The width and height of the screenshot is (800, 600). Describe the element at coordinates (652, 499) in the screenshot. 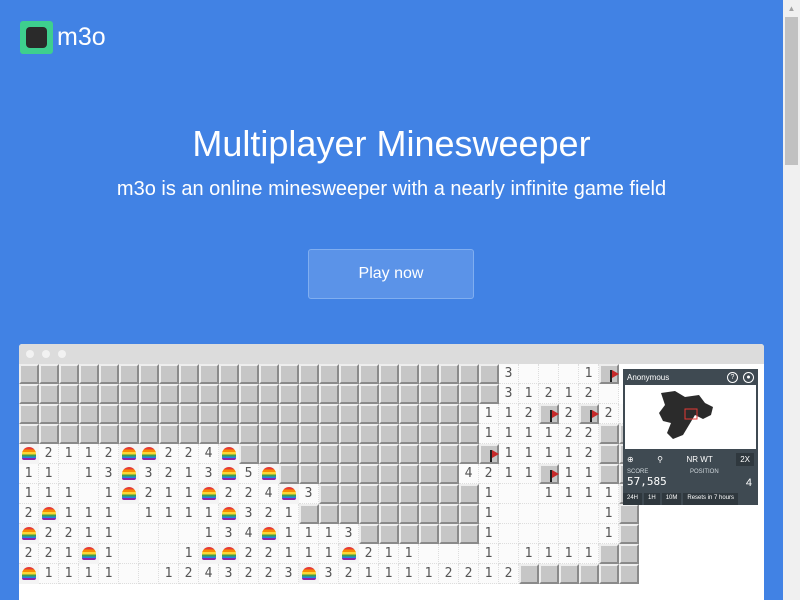

I see `filter-1h: 1H` at that location.